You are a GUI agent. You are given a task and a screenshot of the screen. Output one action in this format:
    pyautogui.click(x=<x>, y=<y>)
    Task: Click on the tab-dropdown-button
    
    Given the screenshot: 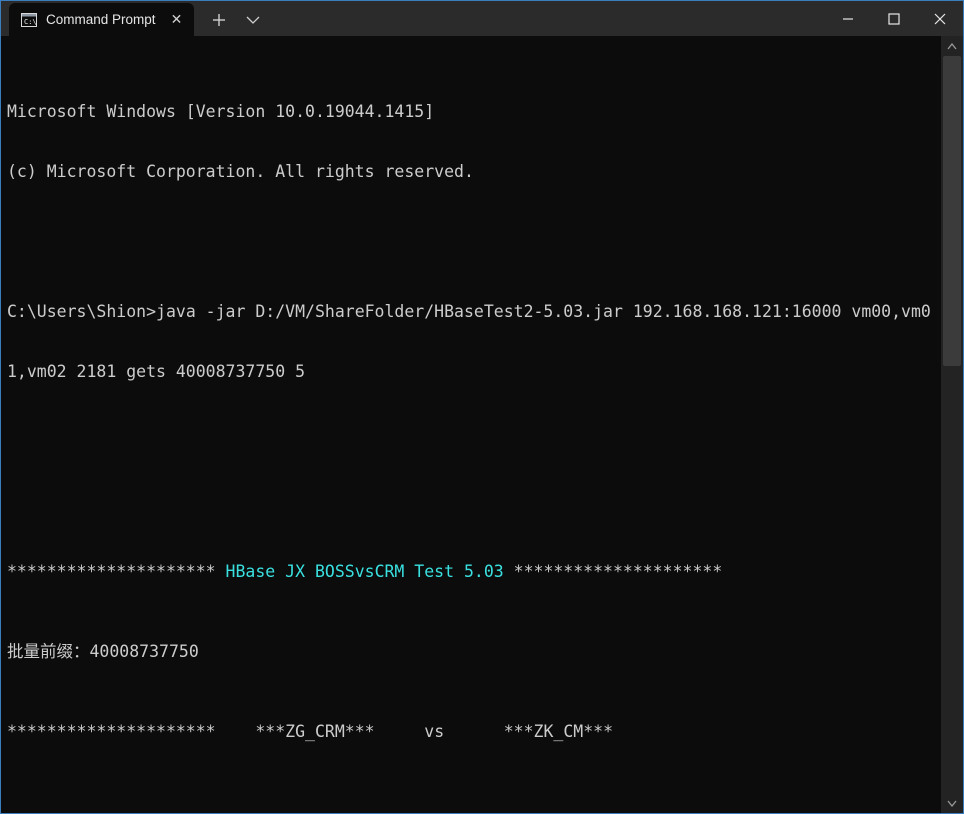 What is the action you would take?
    pyautogui.click(x=253, y=19)
    